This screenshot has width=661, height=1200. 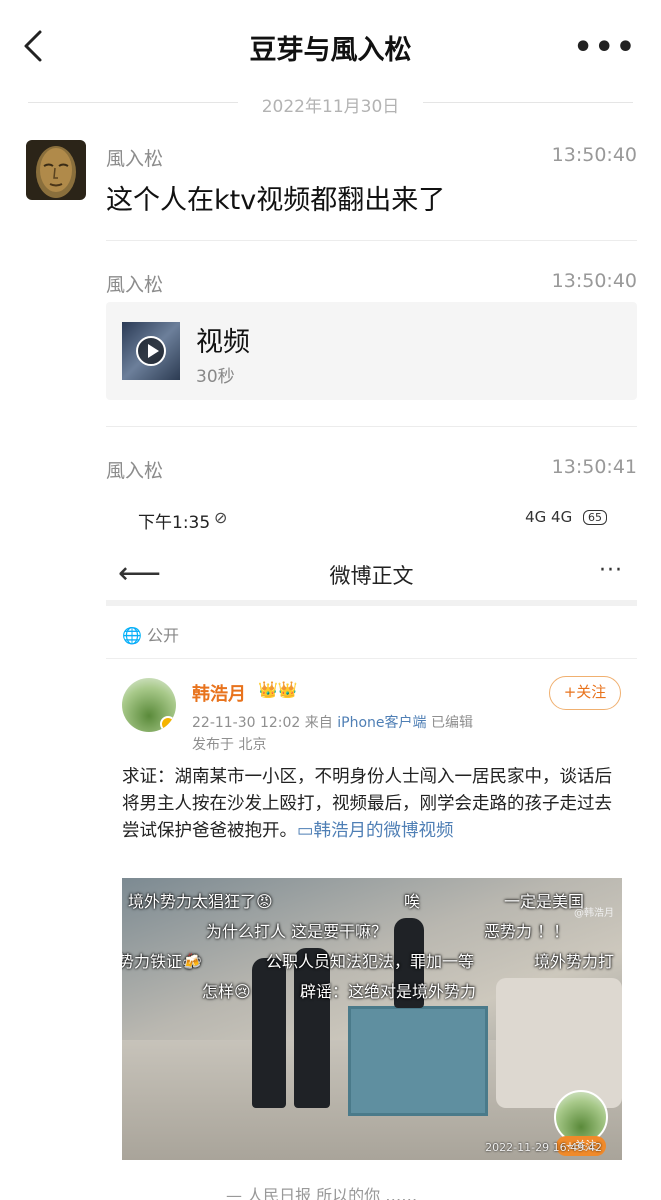 I want to click on video-watermark: @韩浩月, so click(x=594, y=913).